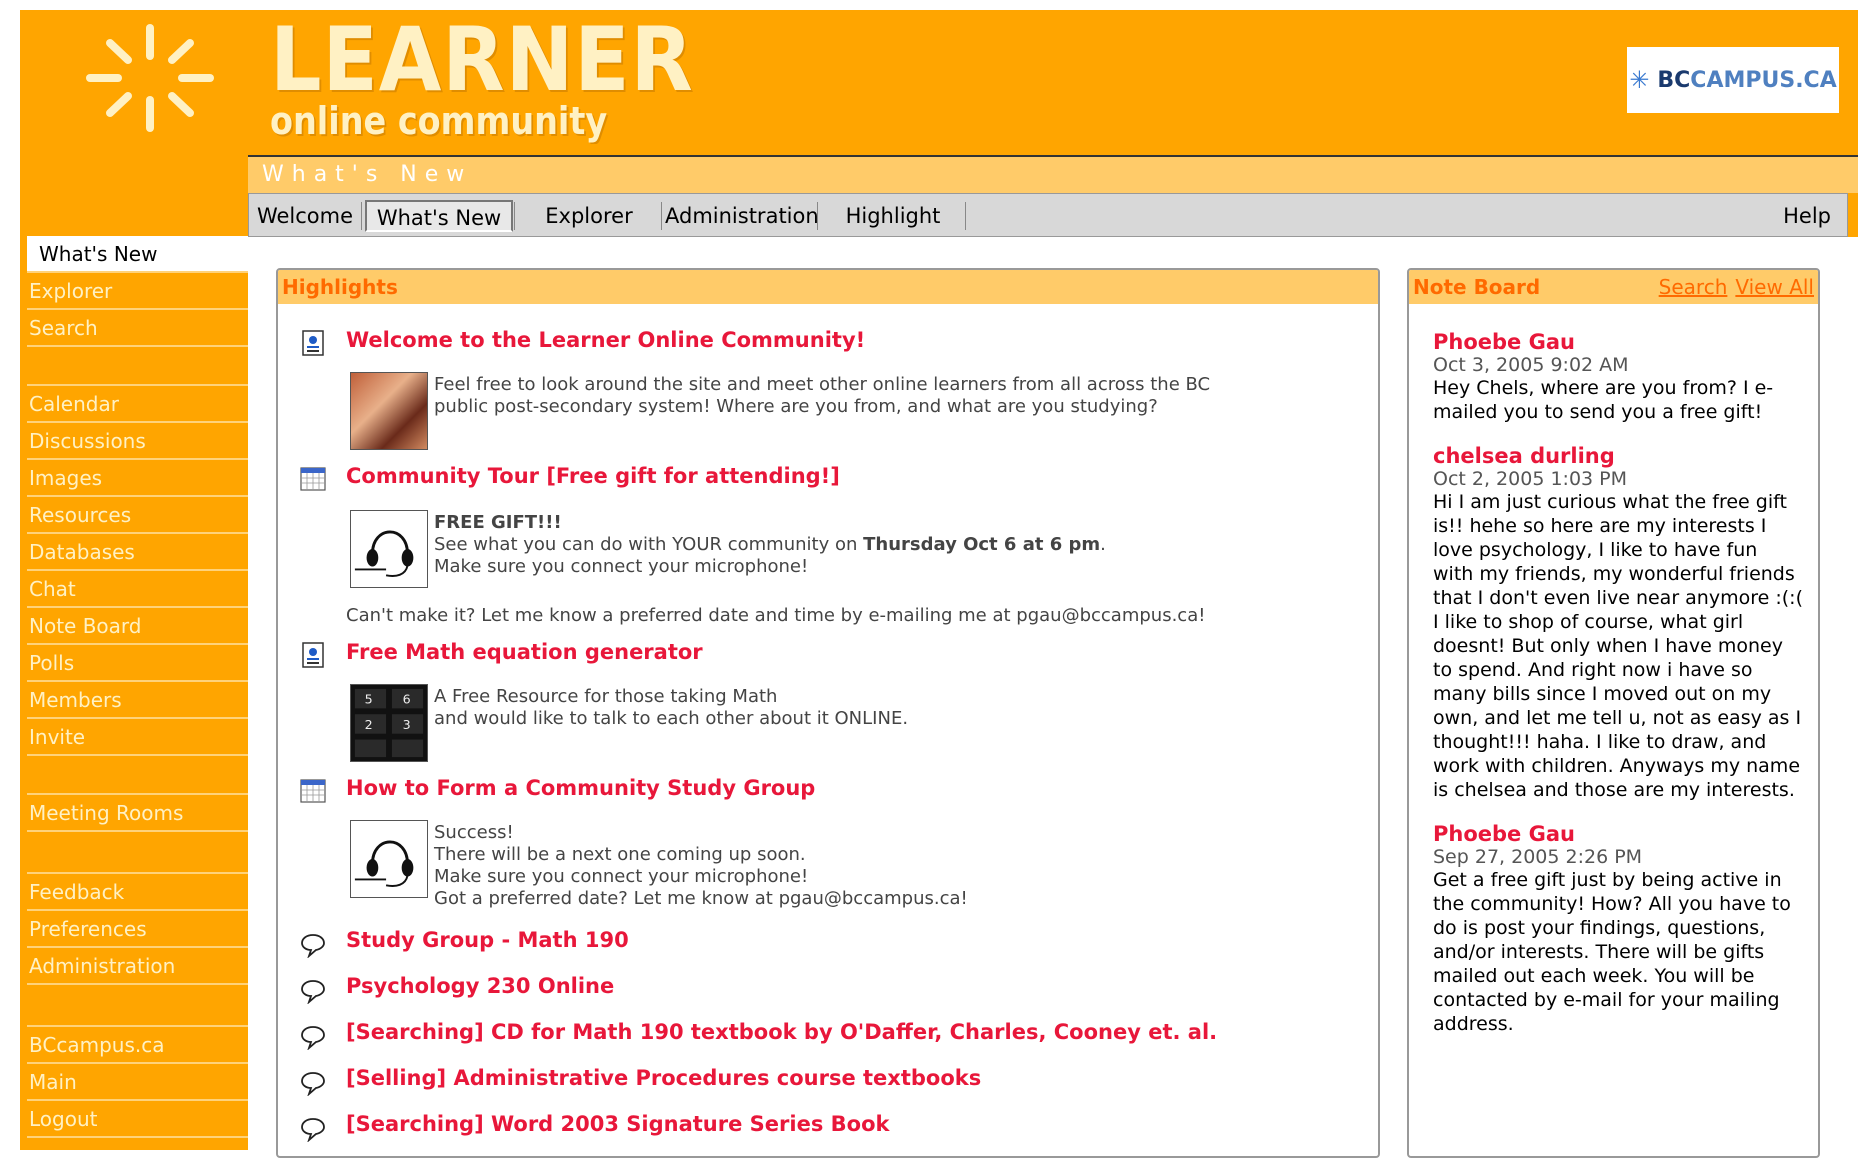 The width and height of the screenshot is (1858, 1158). I want to click on highlight-title: Free Math equation generator, so click(524, 652).